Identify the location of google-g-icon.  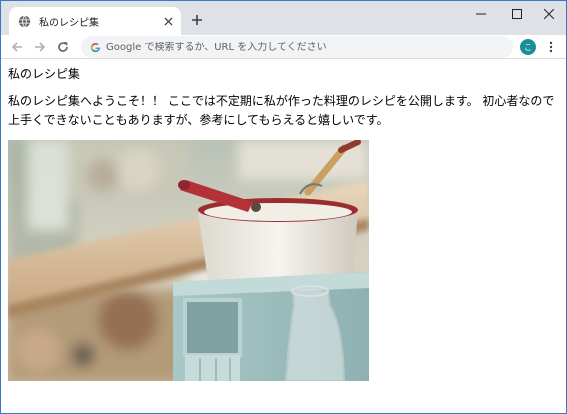
(95, 47).